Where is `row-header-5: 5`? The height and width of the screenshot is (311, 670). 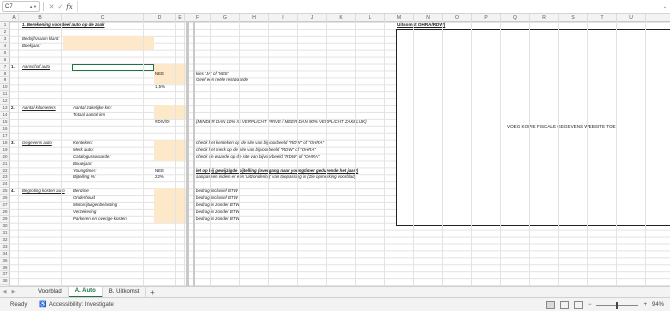 row-header-5: 5 is located at coordinates (5, 53).